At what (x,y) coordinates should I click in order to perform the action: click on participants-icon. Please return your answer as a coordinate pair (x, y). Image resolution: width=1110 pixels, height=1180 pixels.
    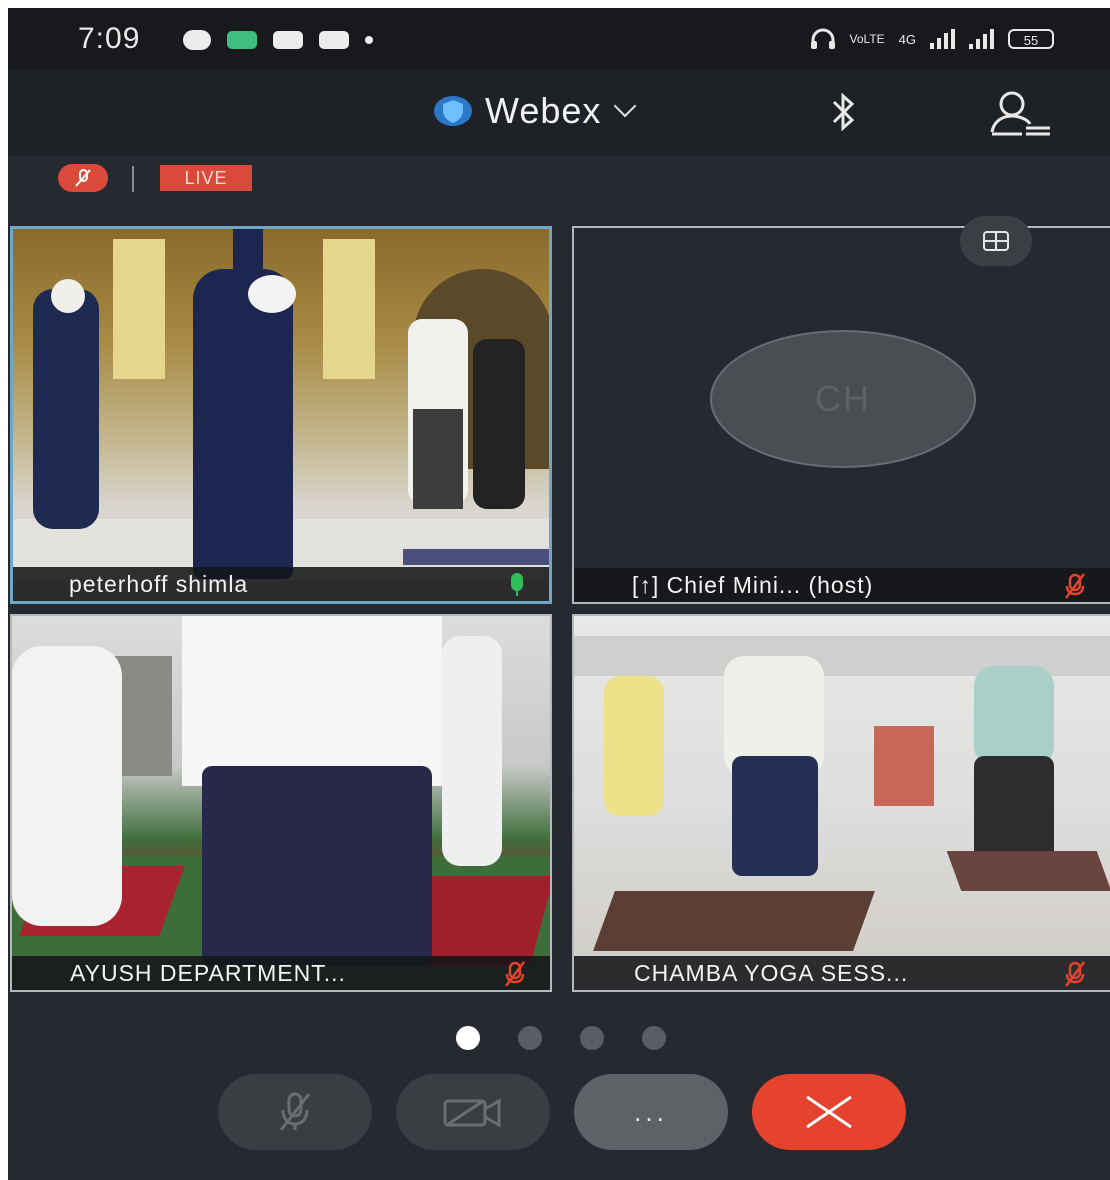
    Looking at the image, I should click on (1020, 113).